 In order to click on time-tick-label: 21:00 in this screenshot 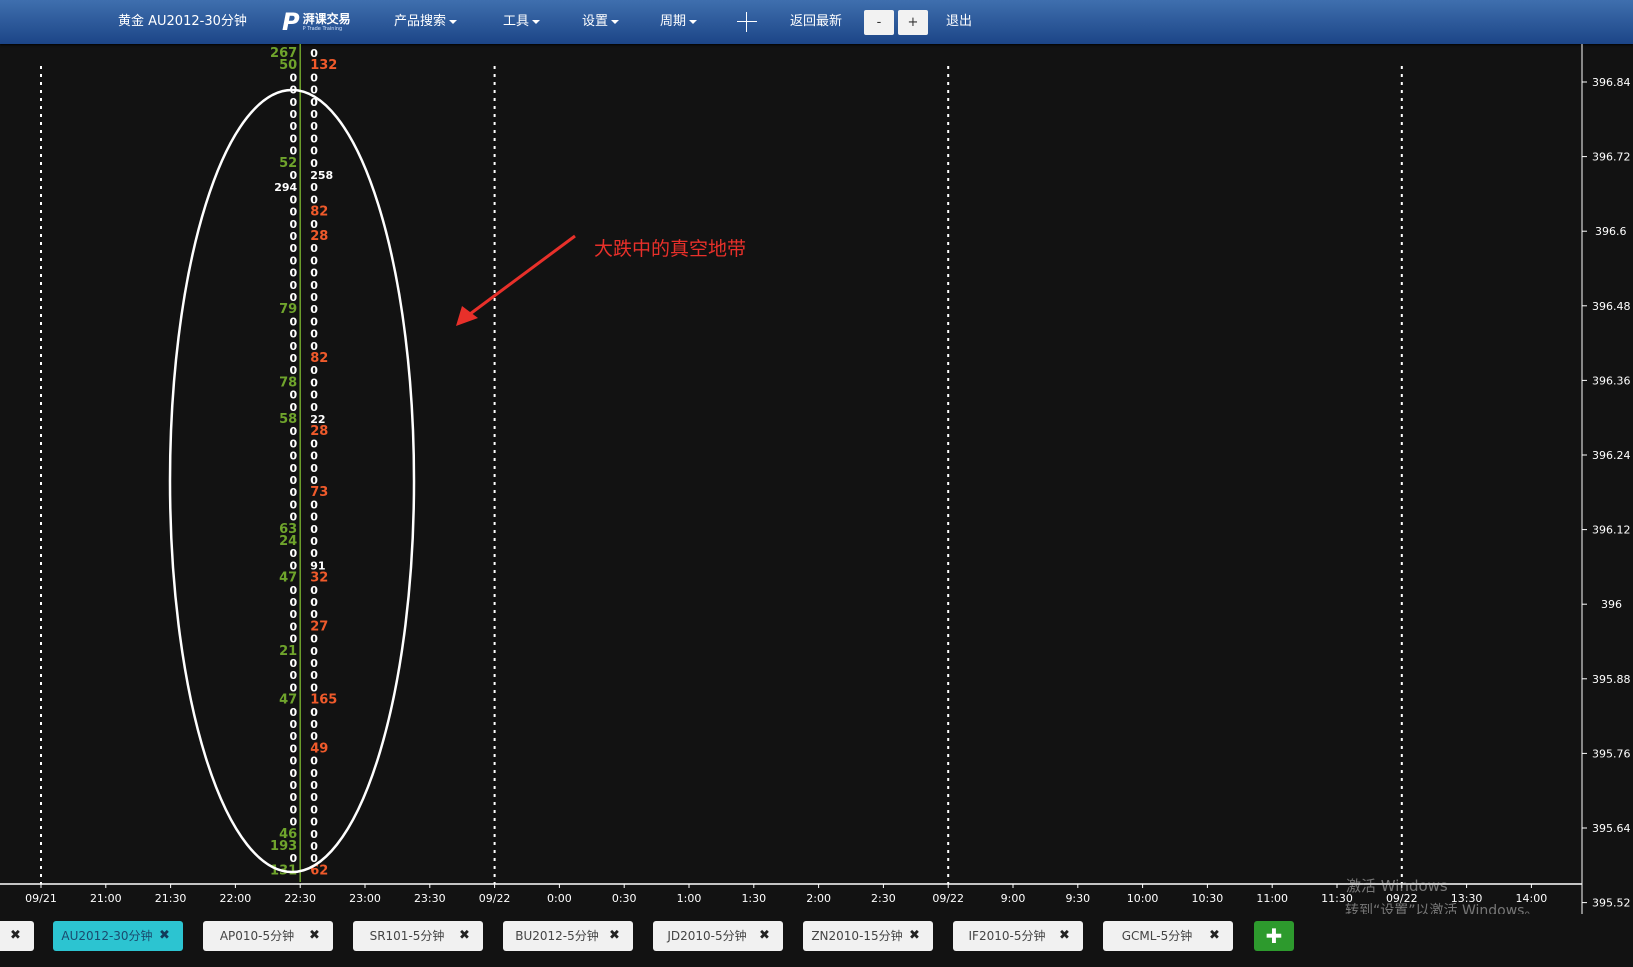, I will do `click(106, 898)`.